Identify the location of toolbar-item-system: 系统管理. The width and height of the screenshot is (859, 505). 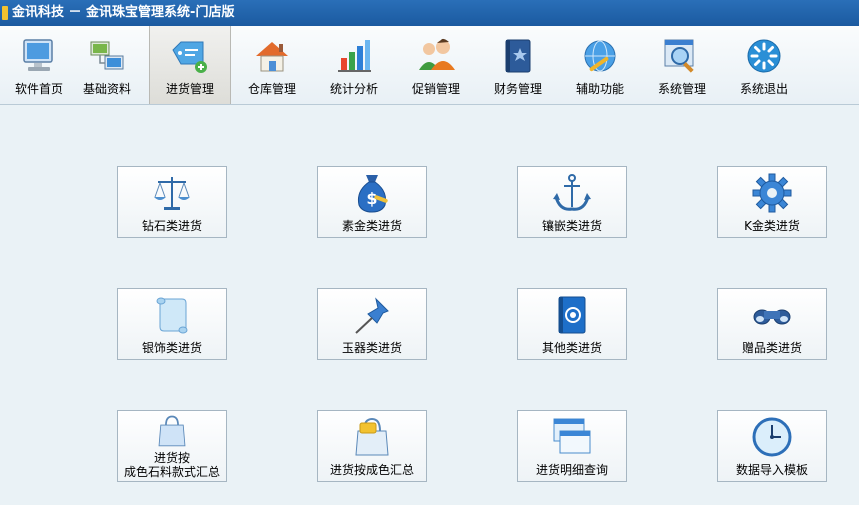
(682, 65).